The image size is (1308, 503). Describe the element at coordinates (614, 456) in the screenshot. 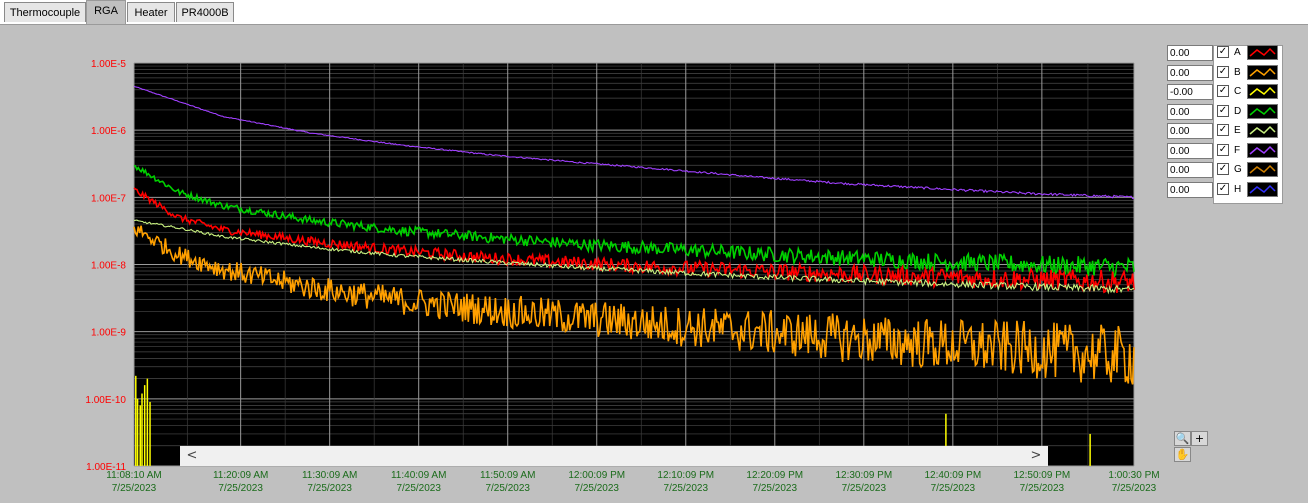

I see `x-scrollbar: < >` at that location.